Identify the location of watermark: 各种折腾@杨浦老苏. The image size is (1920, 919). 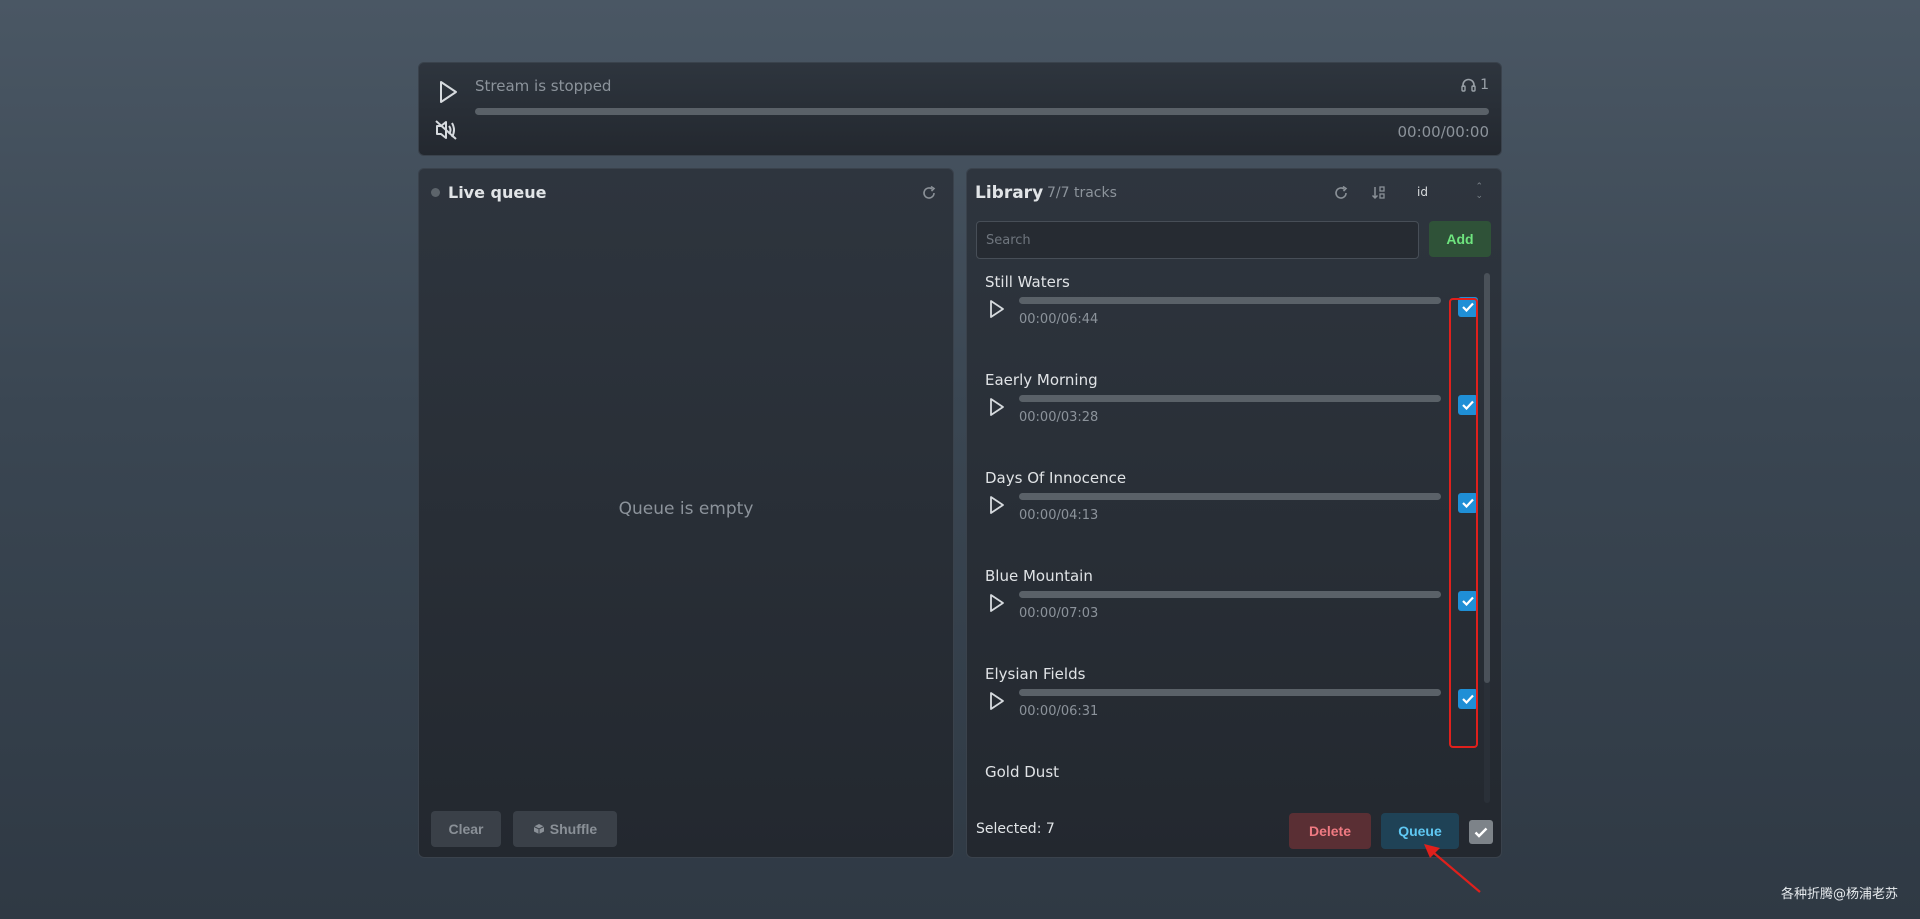
(1839, 894).